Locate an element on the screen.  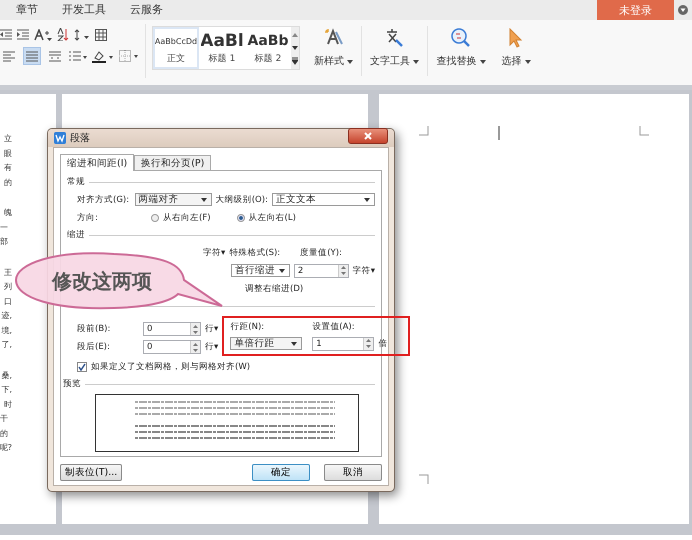
text-line: 一部 is located at coordinates (4, 235).